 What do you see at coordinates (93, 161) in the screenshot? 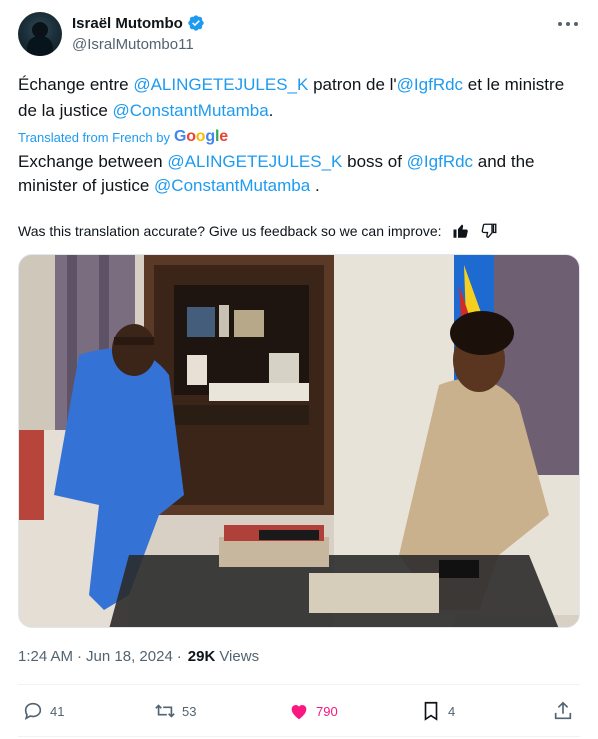
I see `translated-text-part: Exchange between` at bounding box center [93, 161].